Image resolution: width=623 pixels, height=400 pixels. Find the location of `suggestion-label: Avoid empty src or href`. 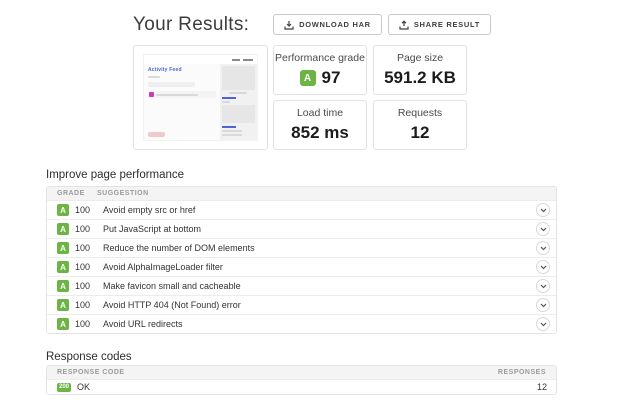

suggestion-label: Avoid empty src or href is located at coordinates (149, 210).